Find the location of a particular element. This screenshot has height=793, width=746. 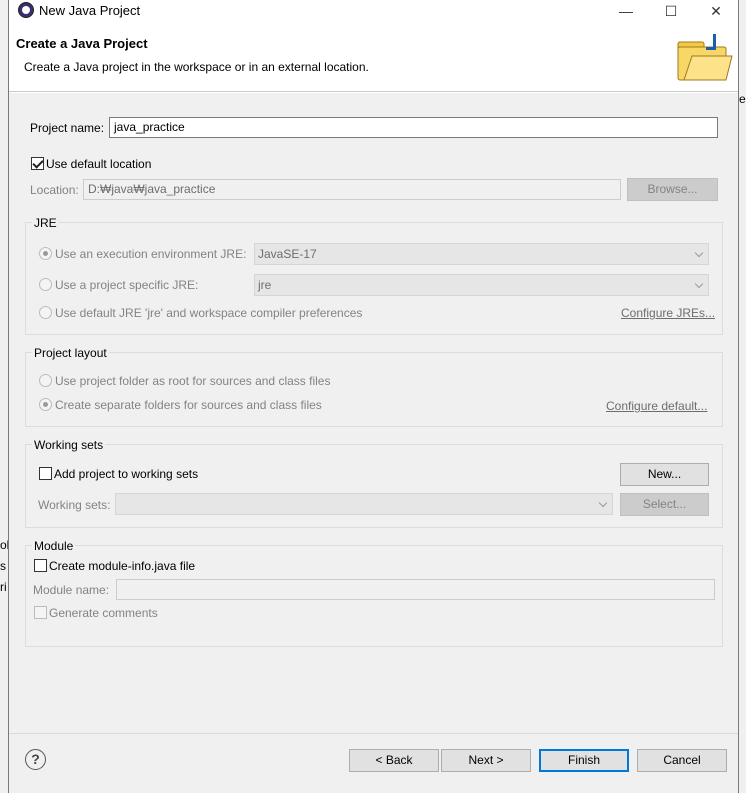

execution-environment-select: JavaSE-17 is located at coordinates (481, 254).